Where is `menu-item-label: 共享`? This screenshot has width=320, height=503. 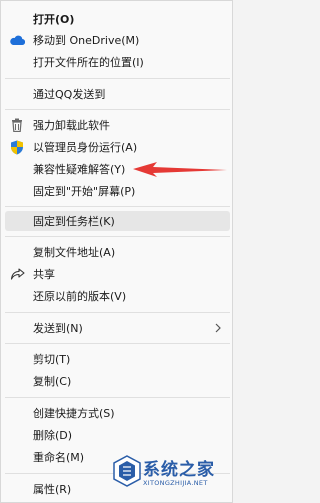
menu-item-label: 共享 is located at coordinates (44, 274).